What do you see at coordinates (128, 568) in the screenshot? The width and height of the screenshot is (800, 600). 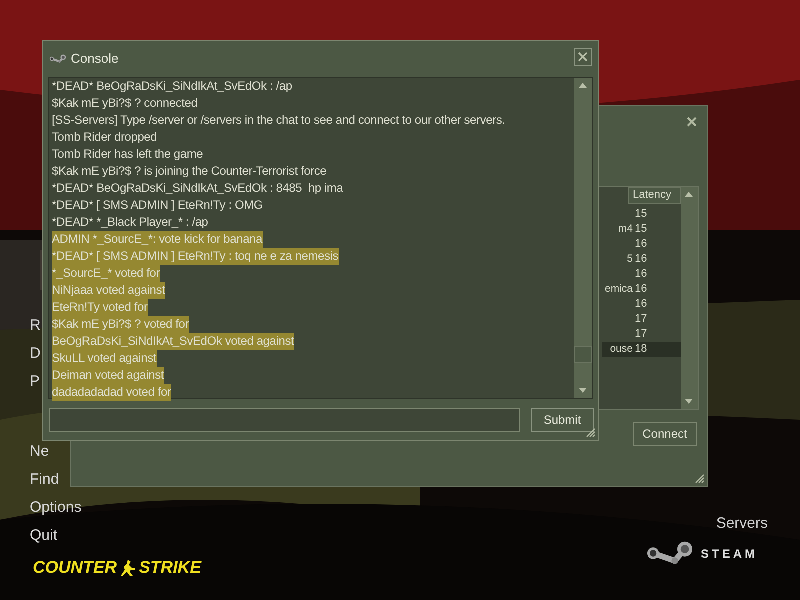 I see `soldier-icon` at bounding box center [128, 568].